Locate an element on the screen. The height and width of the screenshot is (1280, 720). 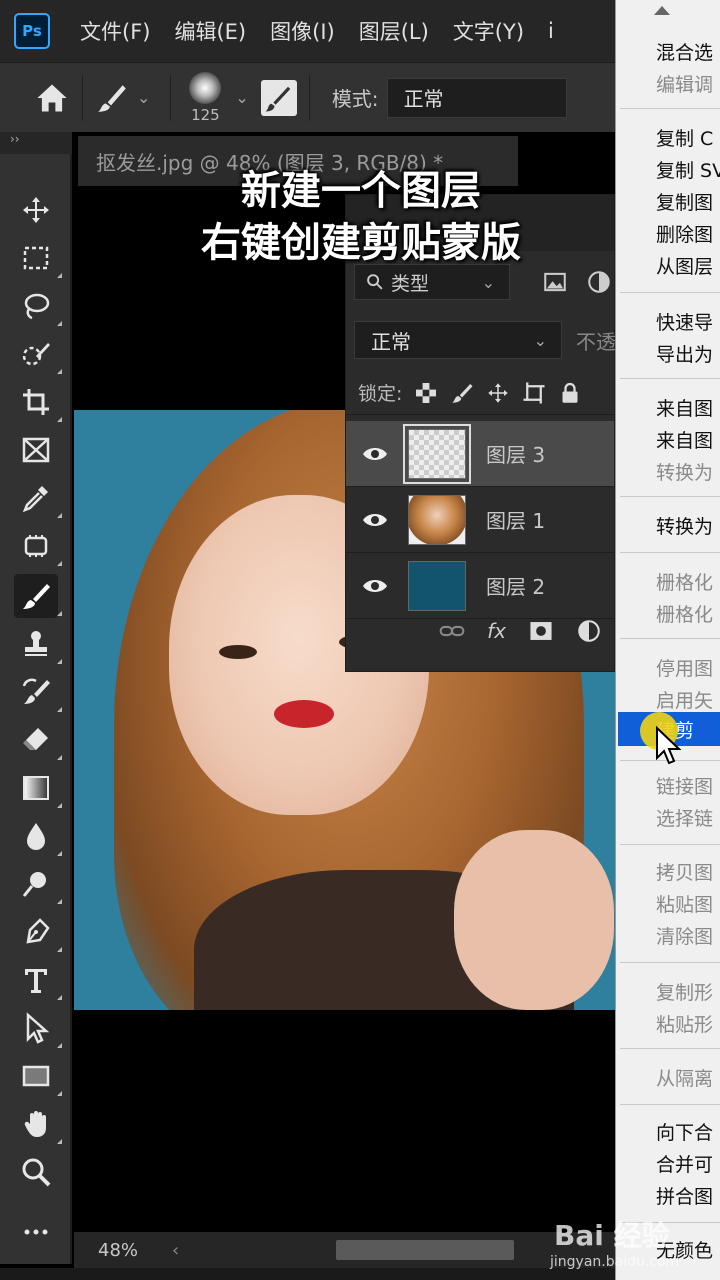
brush-size-picker: 125 is located at coordinates (205, 97).